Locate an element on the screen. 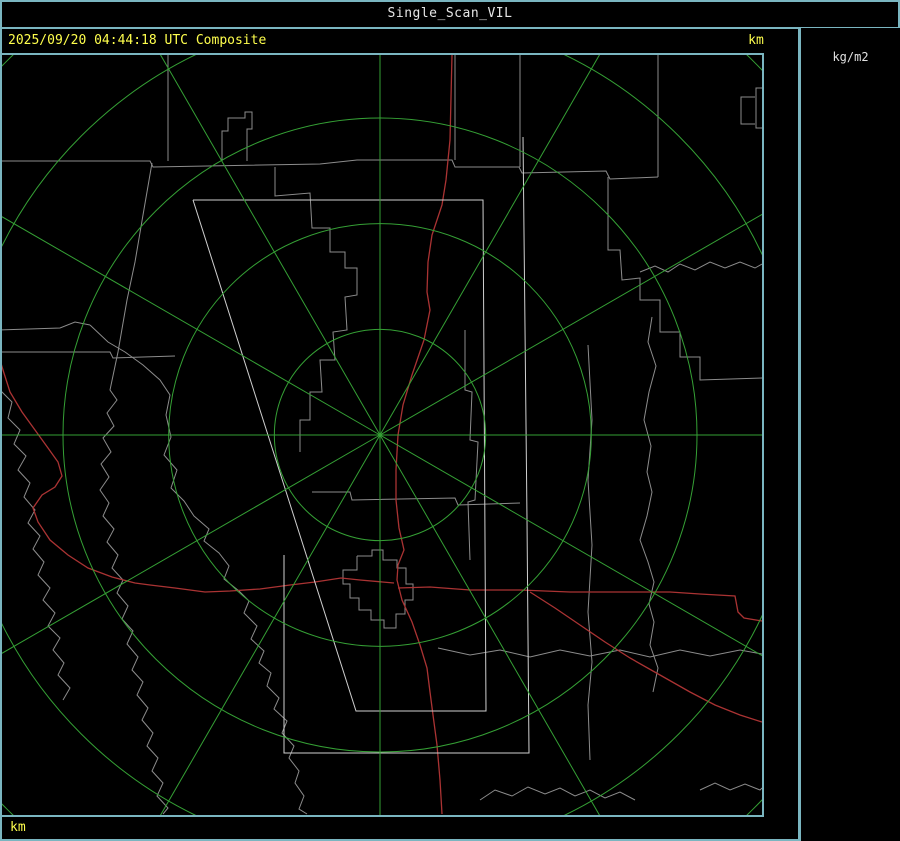 The width and height of the screenshot is (900, 841). legend-panel: kg/m2 is located at coordinates (849, 434).